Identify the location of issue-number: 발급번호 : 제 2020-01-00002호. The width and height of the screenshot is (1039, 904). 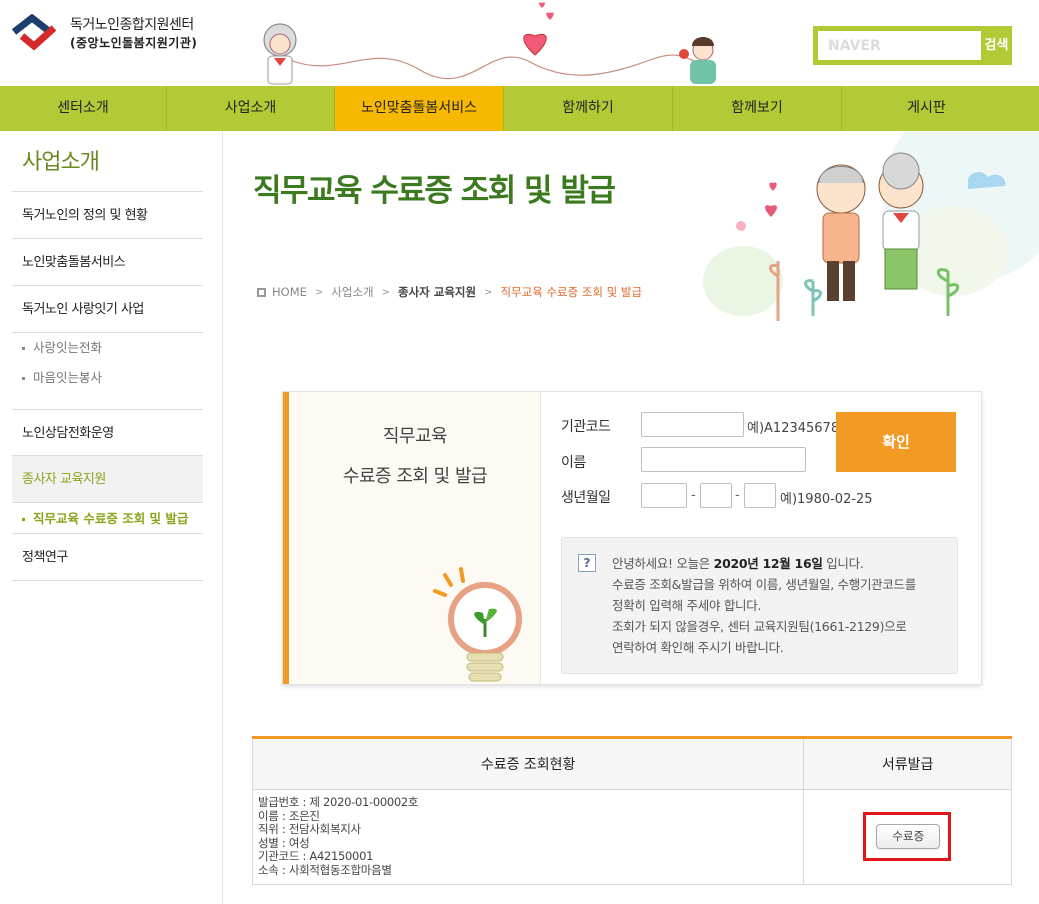
(338, 802).